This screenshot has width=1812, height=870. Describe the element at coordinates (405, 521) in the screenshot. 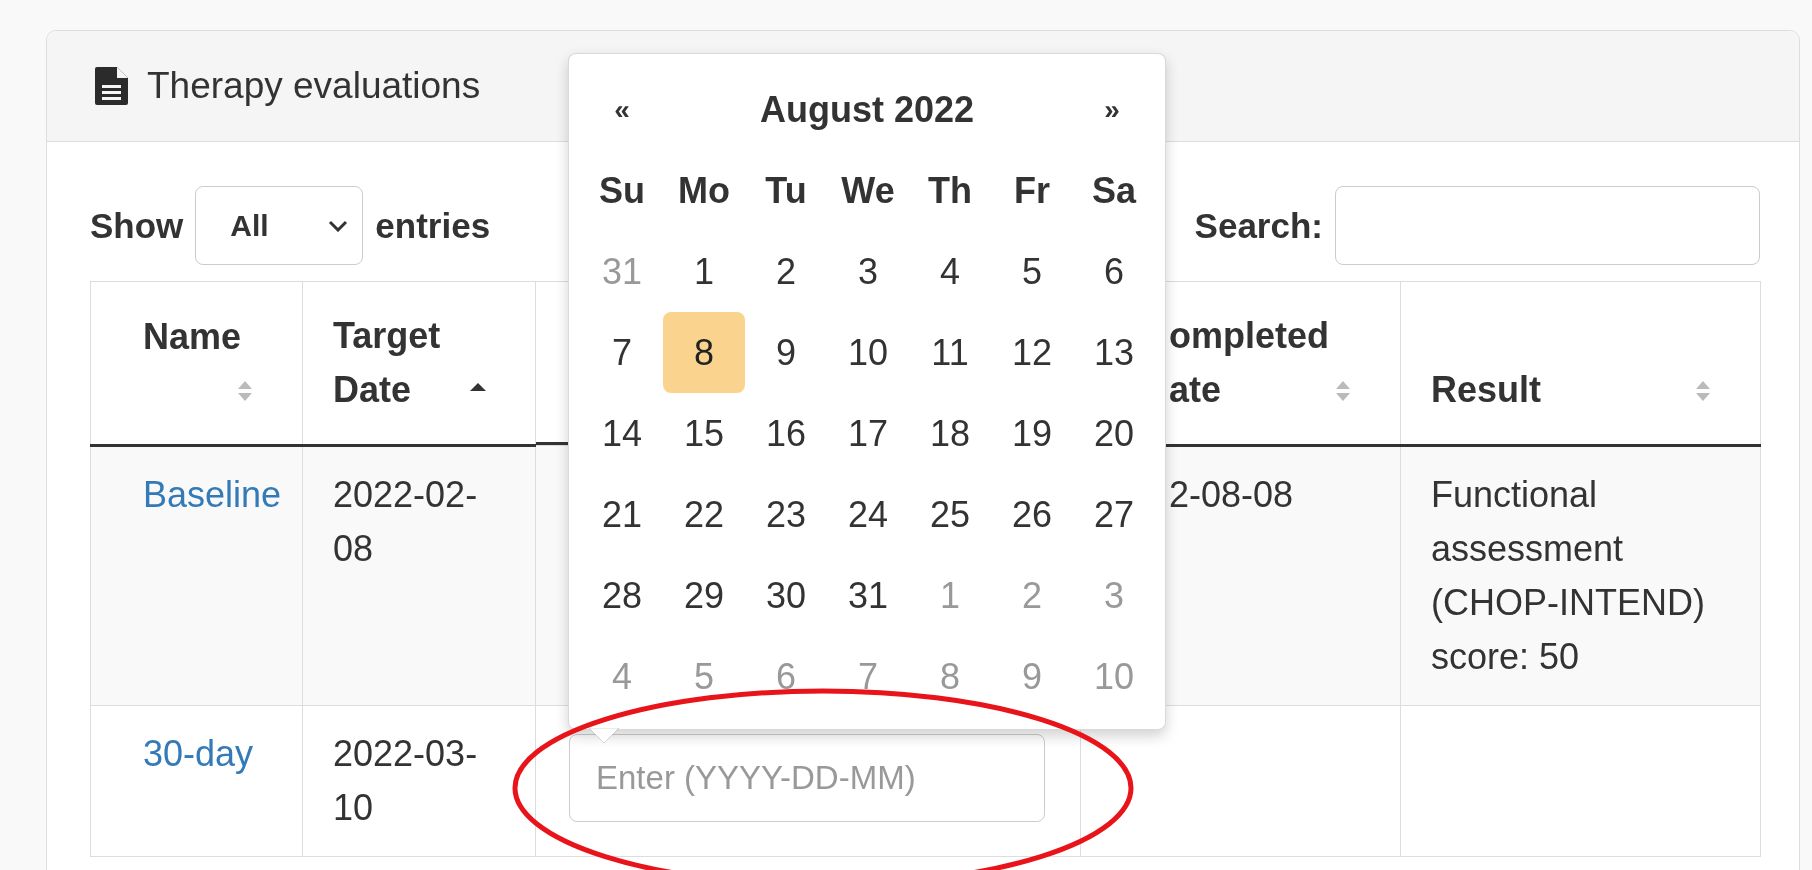

I see `table-cell-text: 2022-02-08` at that location.